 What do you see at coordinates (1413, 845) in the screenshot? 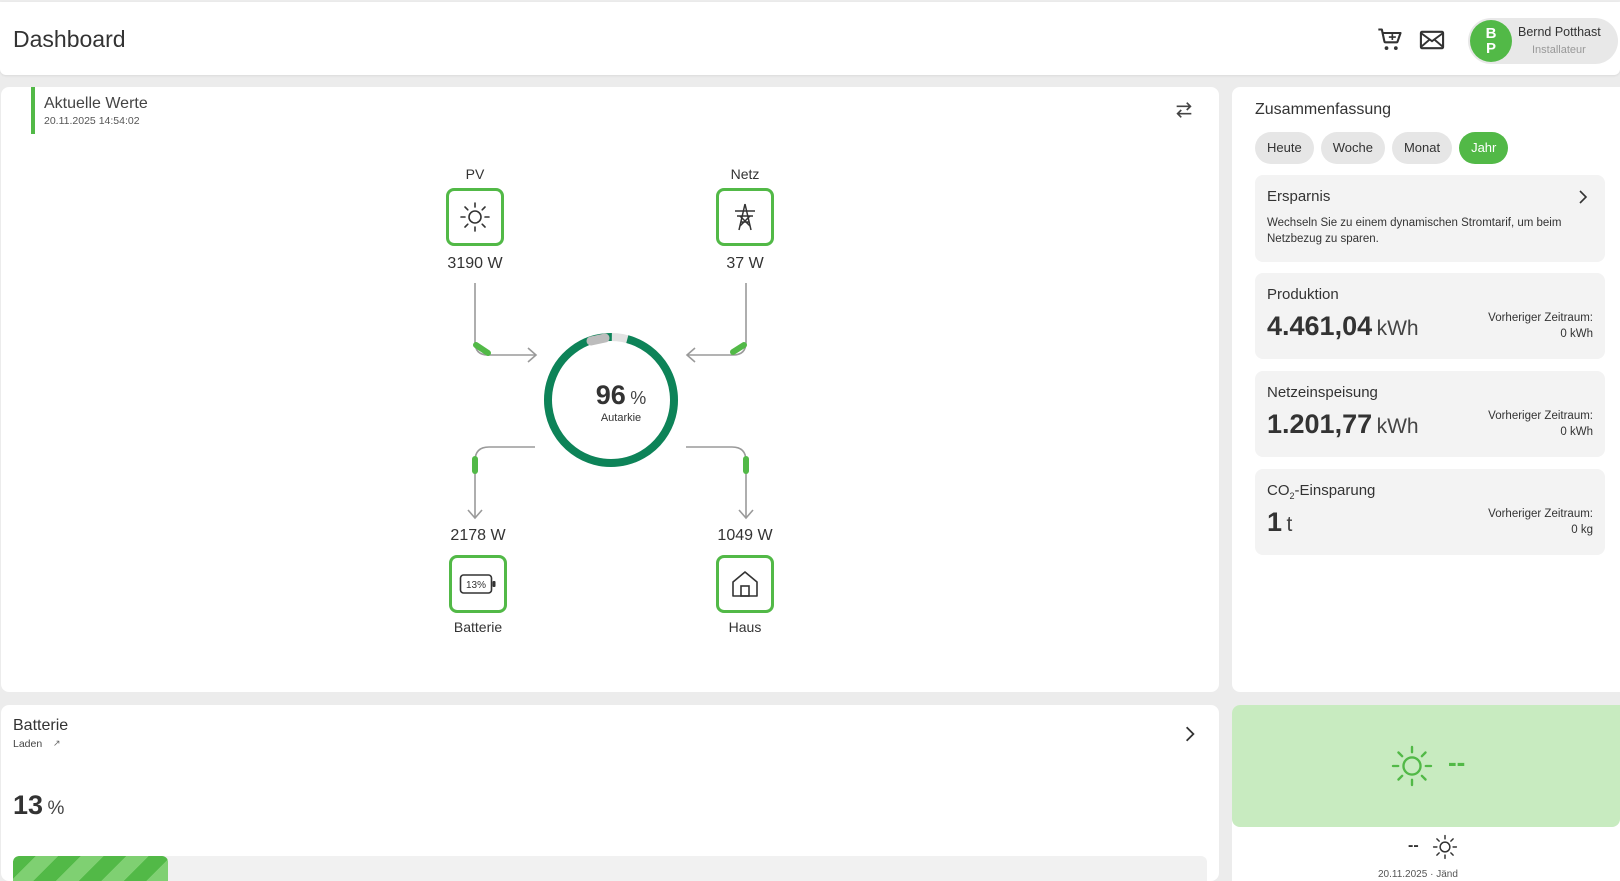
I see `forecast-secondary-value: --` at bounding box center [1413, 845].